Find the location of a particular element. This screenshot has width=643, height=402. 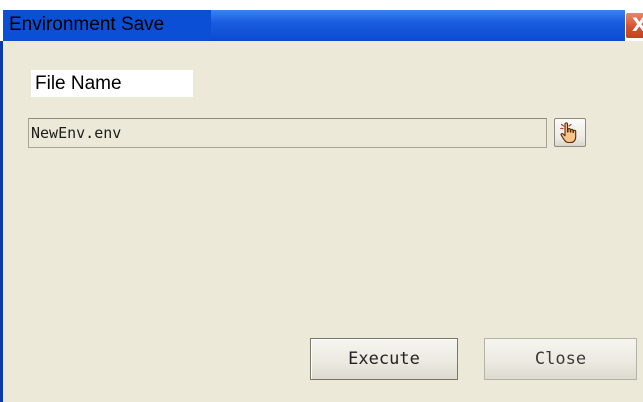

file-name-input is located at coordinates (287, 133).